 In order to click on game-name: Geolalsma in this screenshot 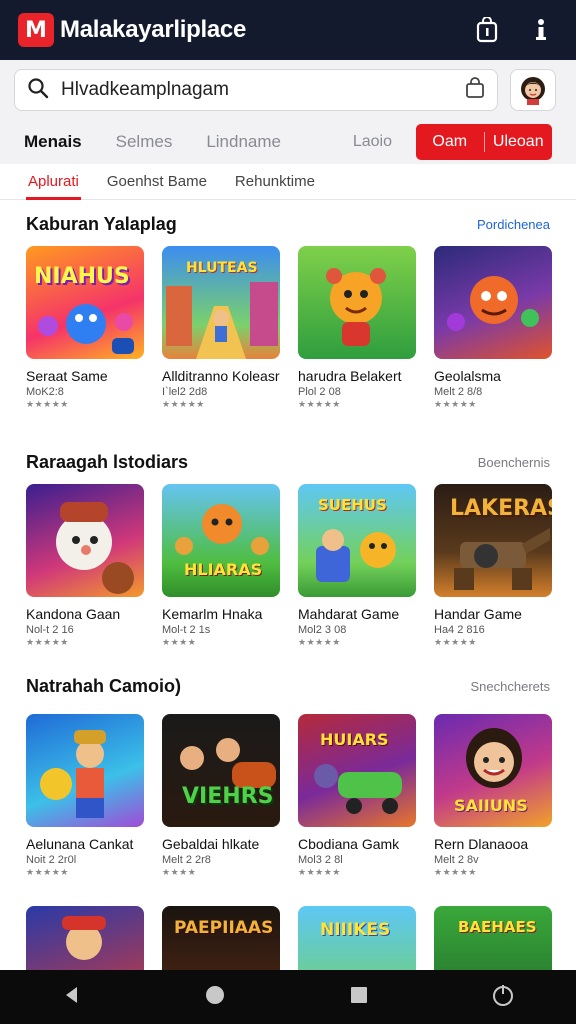, I will do `click(467, 376)`.